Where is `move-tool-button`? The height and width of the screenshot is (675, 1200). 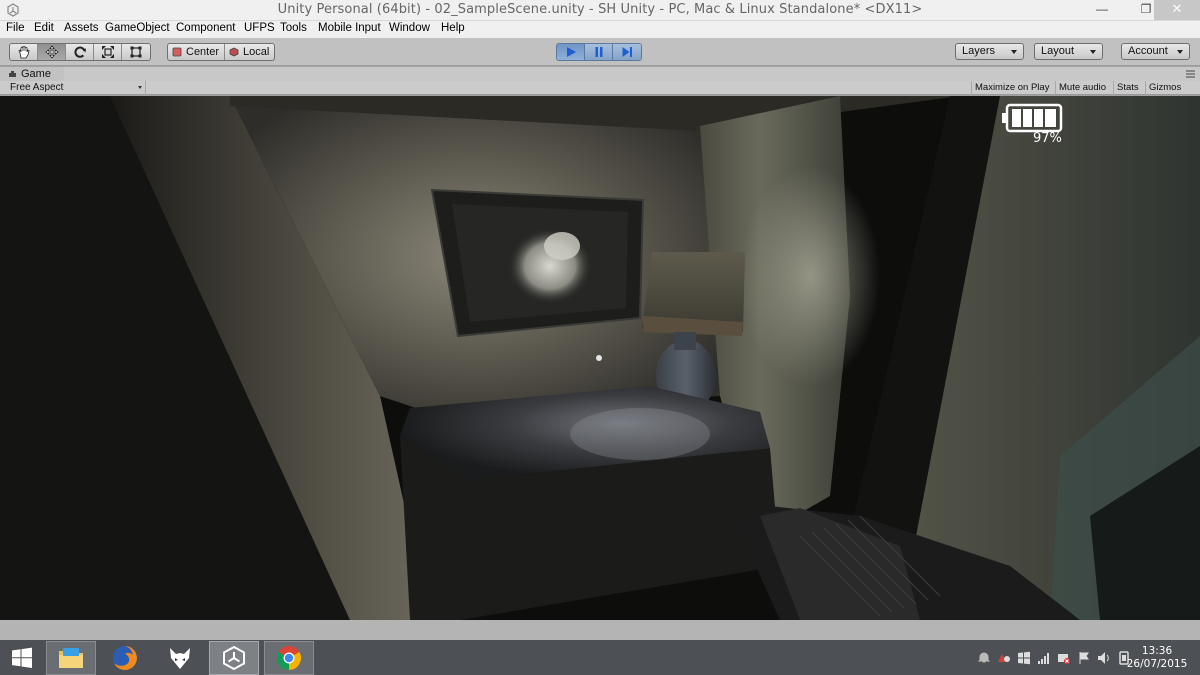
move-tool-button is located at coordinates (52, 52).